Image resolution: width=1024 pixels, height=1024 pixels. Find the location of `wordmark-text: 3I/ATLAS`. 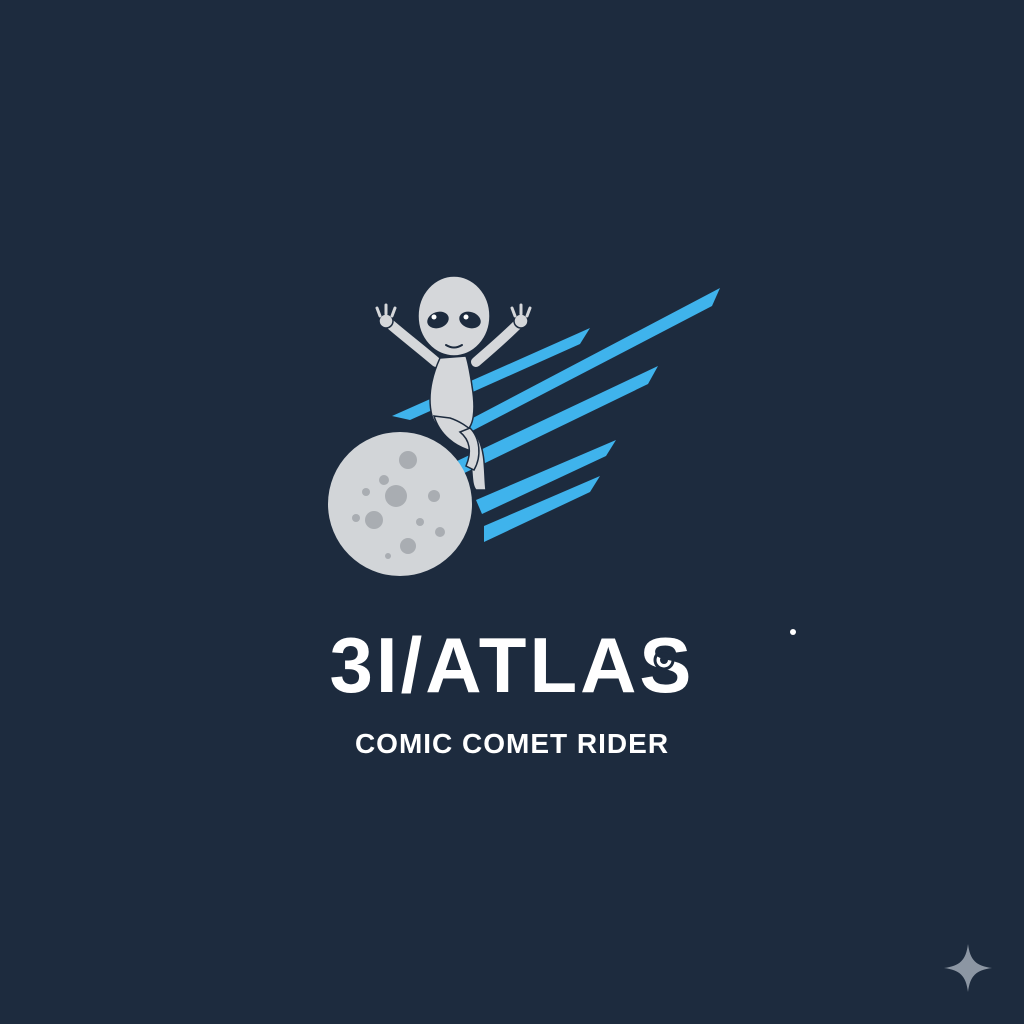

wordmark-text: 3I/ATLAS is located at coordinates (512, 665).